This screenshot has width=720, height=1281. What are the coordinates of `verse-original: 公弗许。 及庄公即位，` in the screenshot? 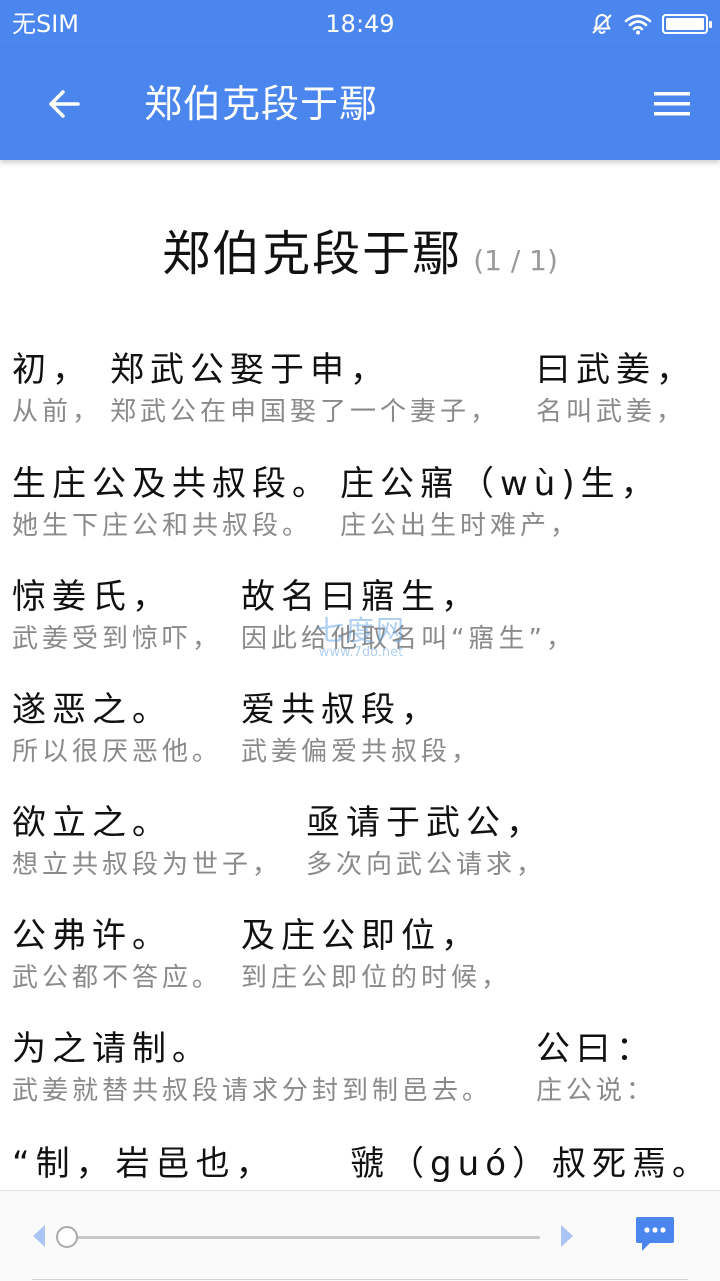 It's located at (362, 936).